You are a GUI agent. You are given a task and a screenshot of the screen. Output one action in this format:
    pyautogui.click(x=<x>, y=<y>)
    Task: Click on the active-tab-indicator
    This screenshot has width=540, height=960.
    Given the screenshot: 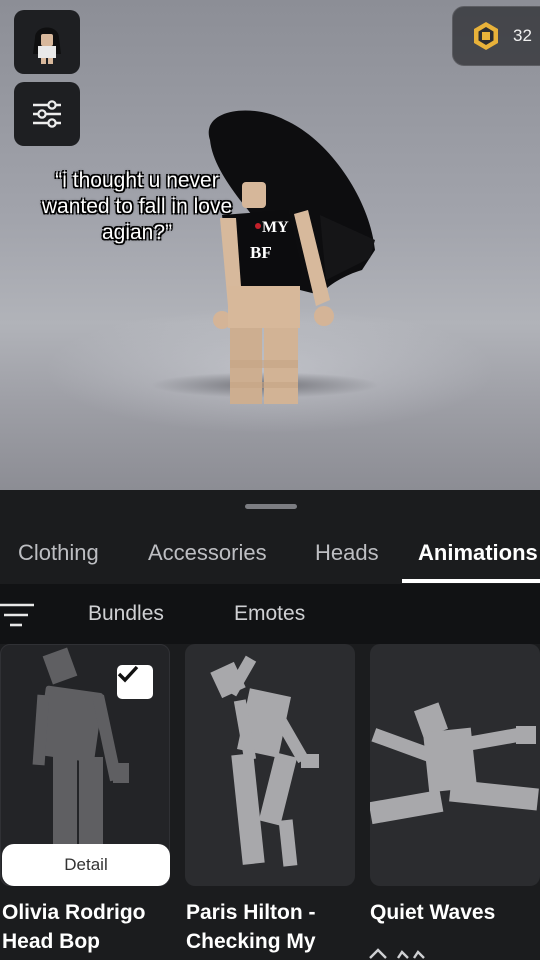 What is the action you would take?
    pyautogui.click(x=471, y=581)
    